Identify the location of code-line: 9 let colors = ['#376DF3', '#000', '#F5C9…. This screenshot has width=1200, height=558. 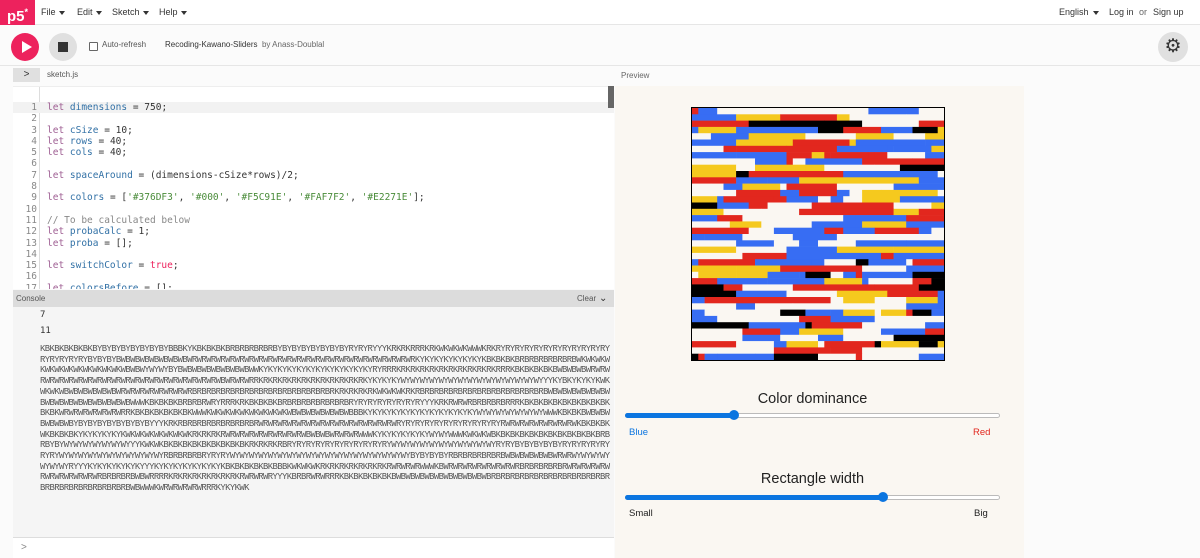
(313, 197).